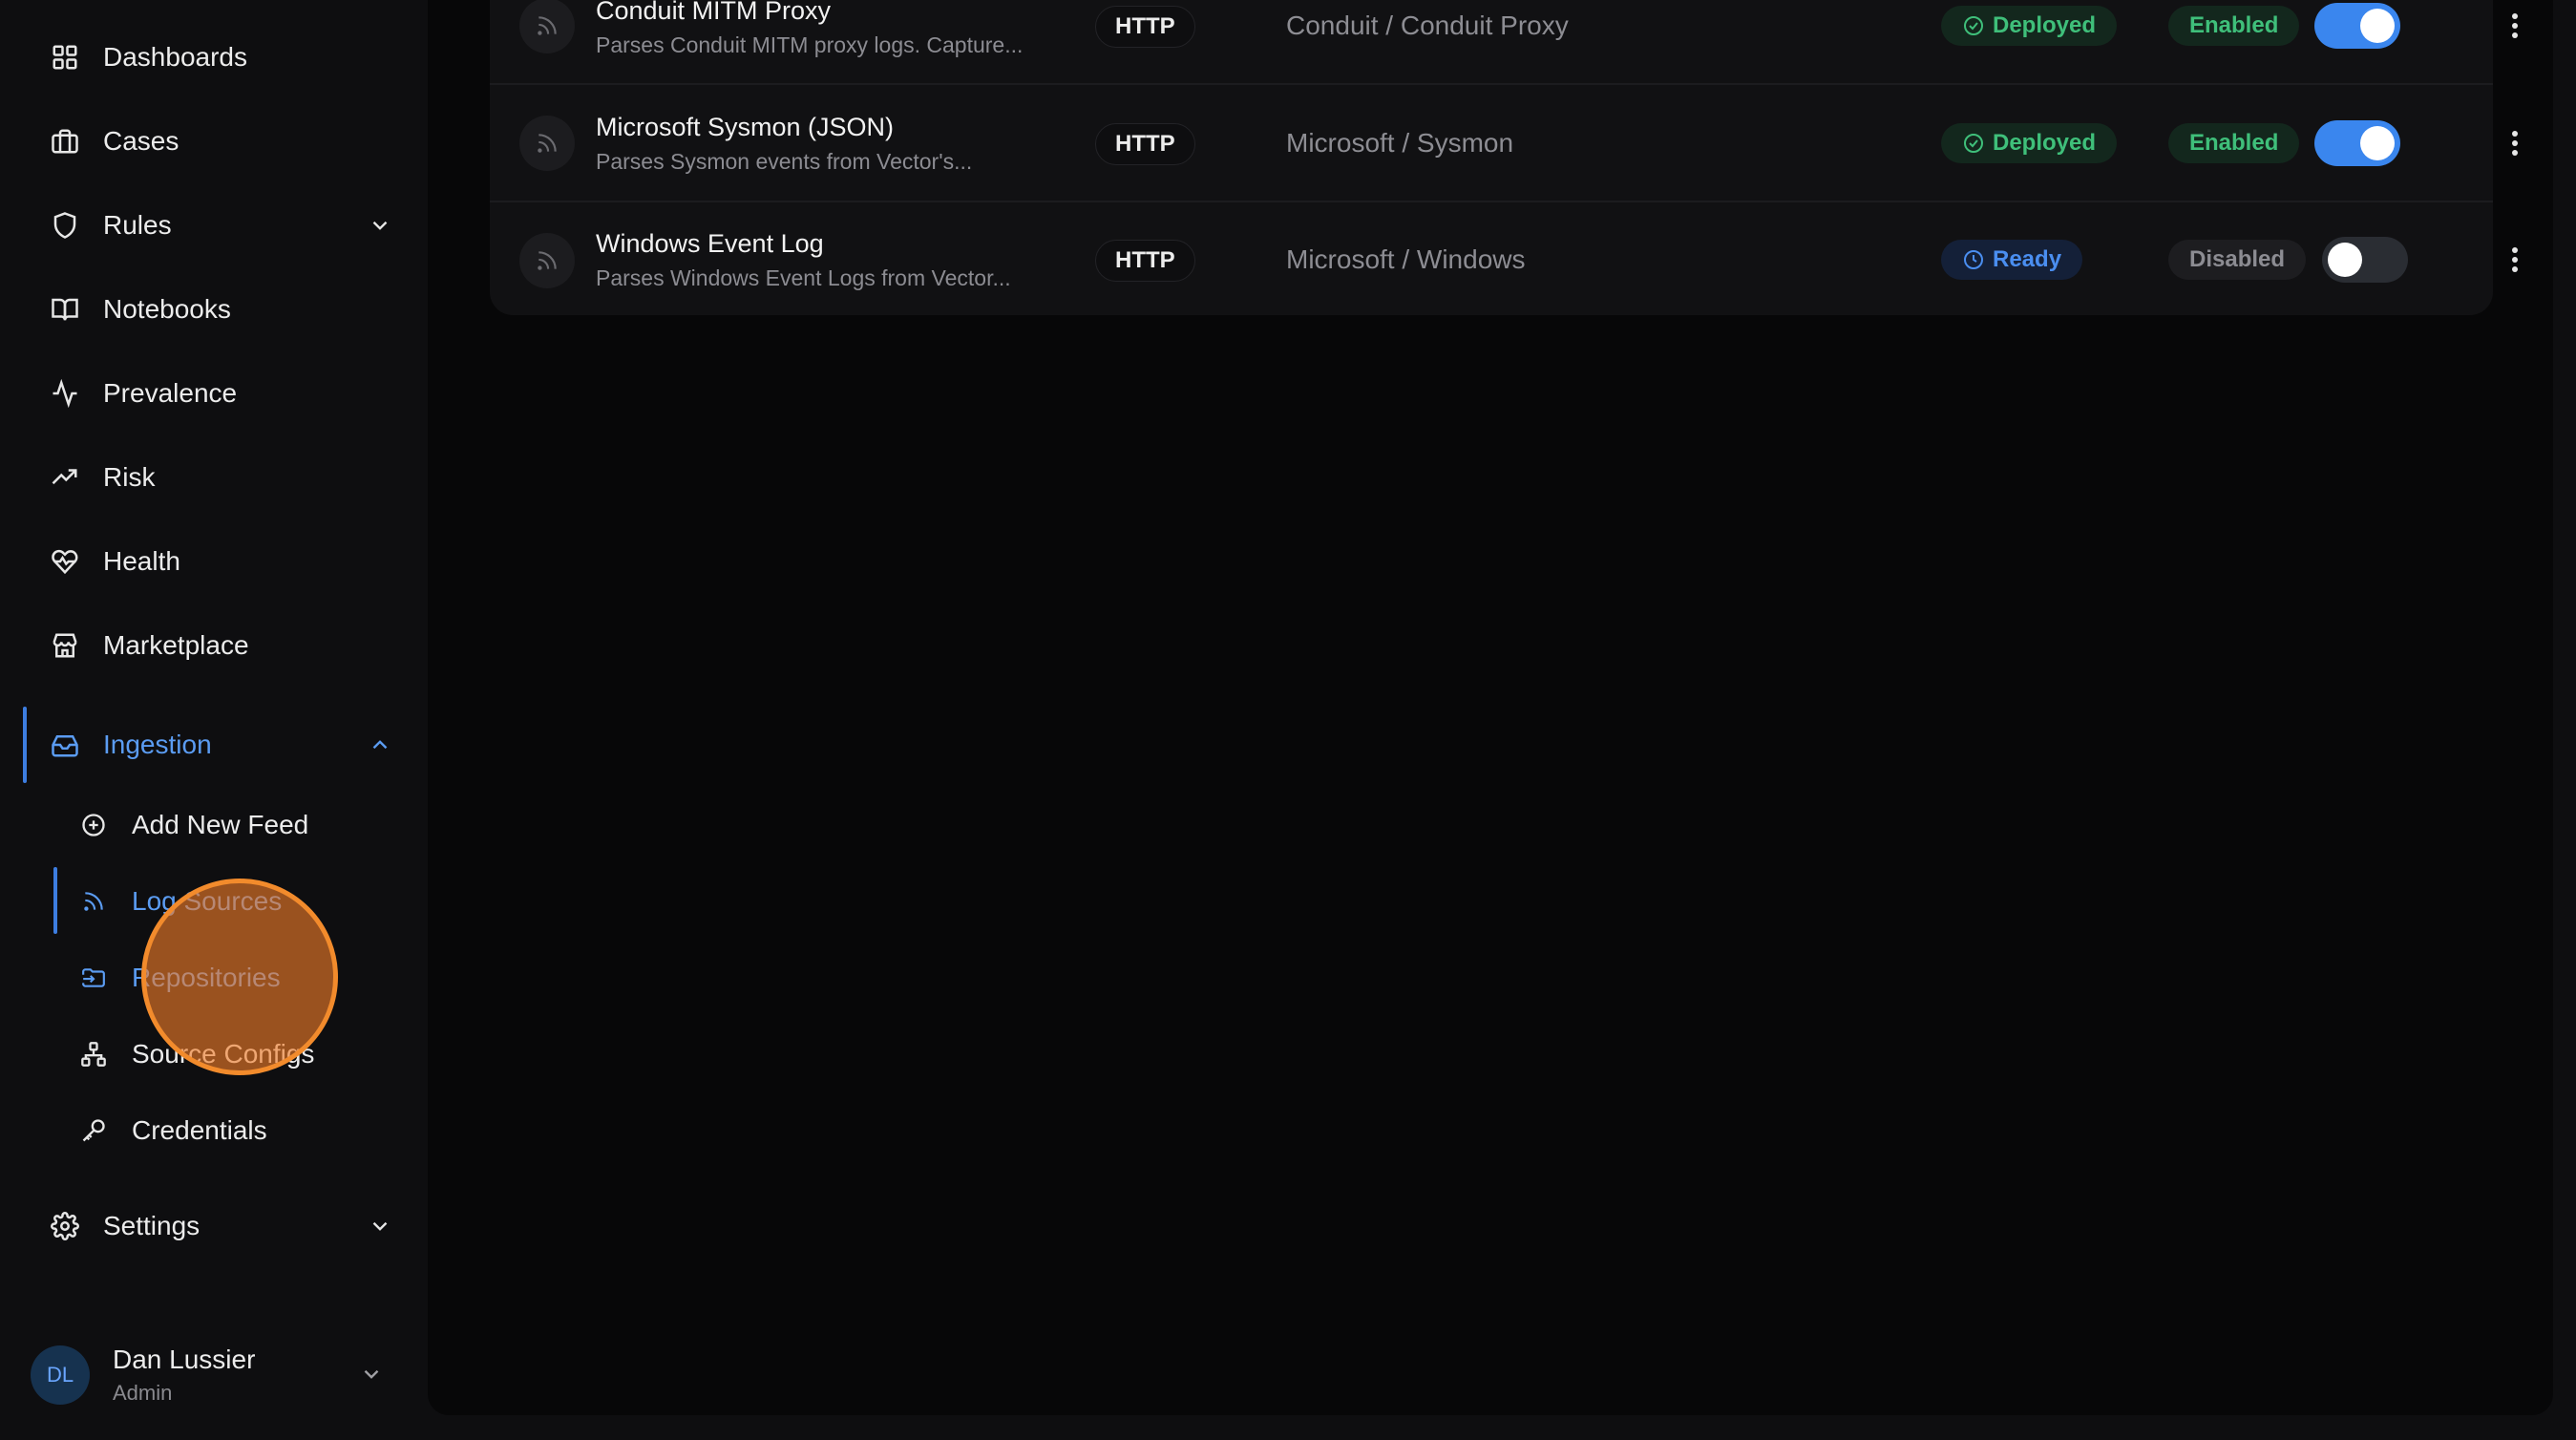 The width and height of the screenshot is (2576, 1440). Describe the element at coordinates (714, 12) in the screenshot. I see `feed-name: Conduit MITM Proxy` at that location.